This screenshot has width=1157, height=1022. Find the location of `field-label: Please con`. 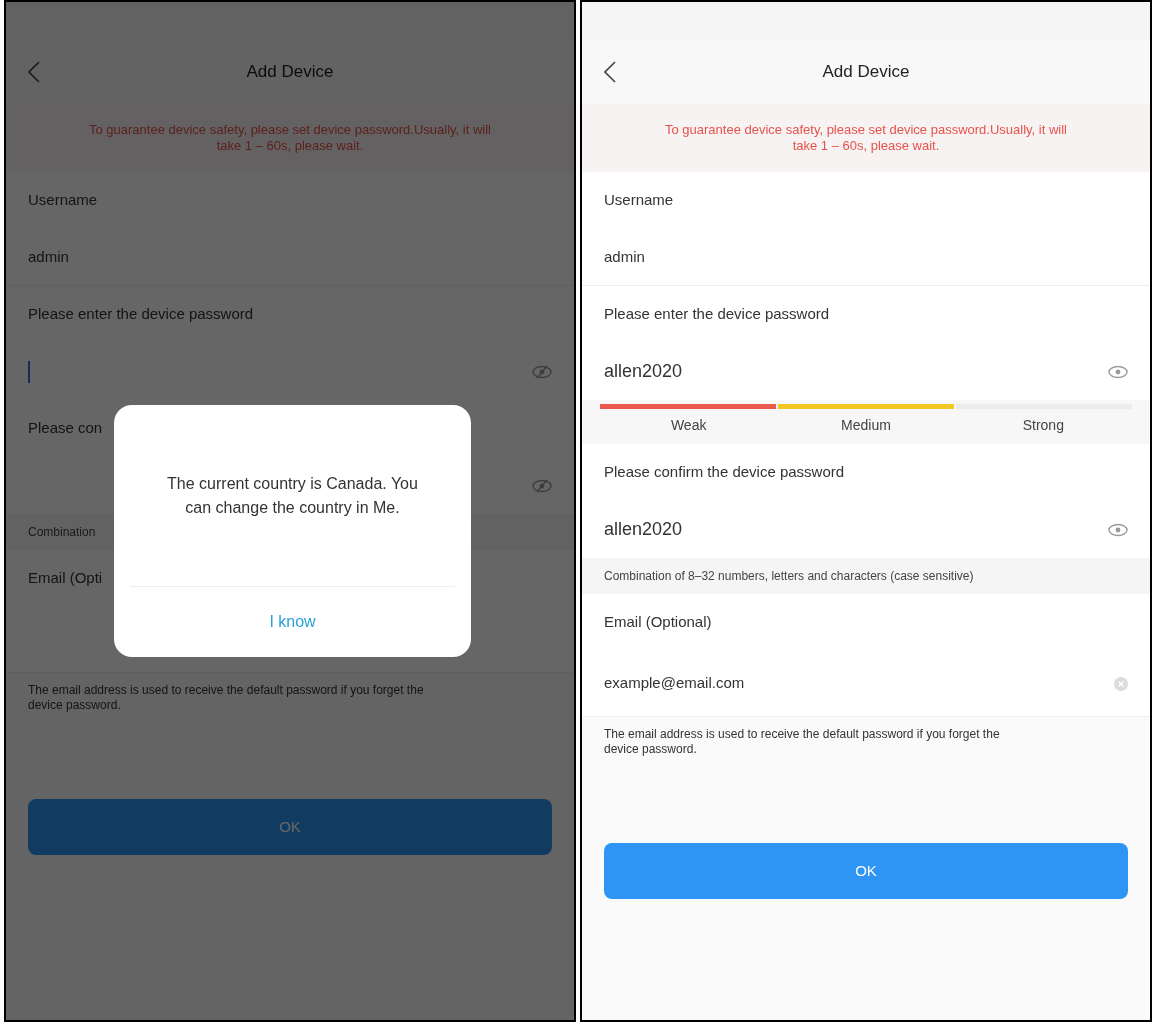

field-label: Please con is located at coordinates (65, 428).